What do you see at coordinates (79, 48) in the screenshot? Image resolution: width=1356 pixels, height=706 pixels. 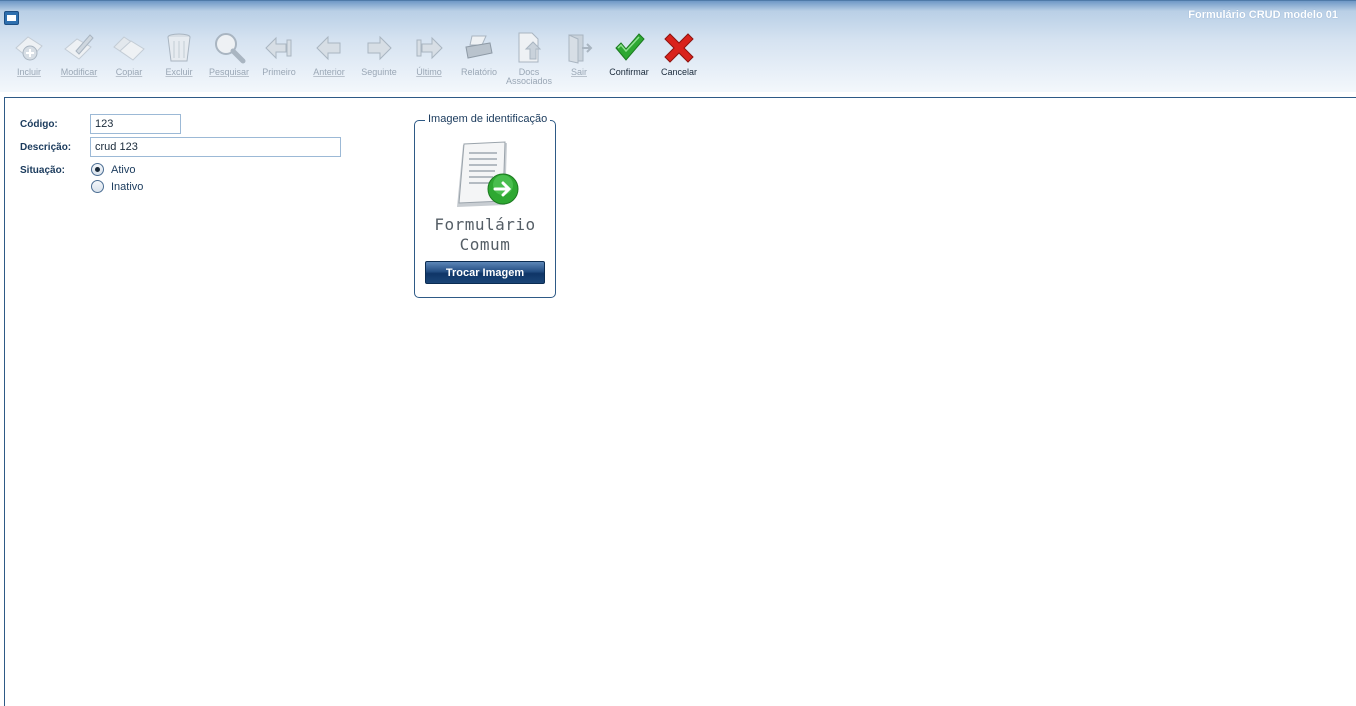 I see `edit-pencil-icon` at bounding box center [79, 48].